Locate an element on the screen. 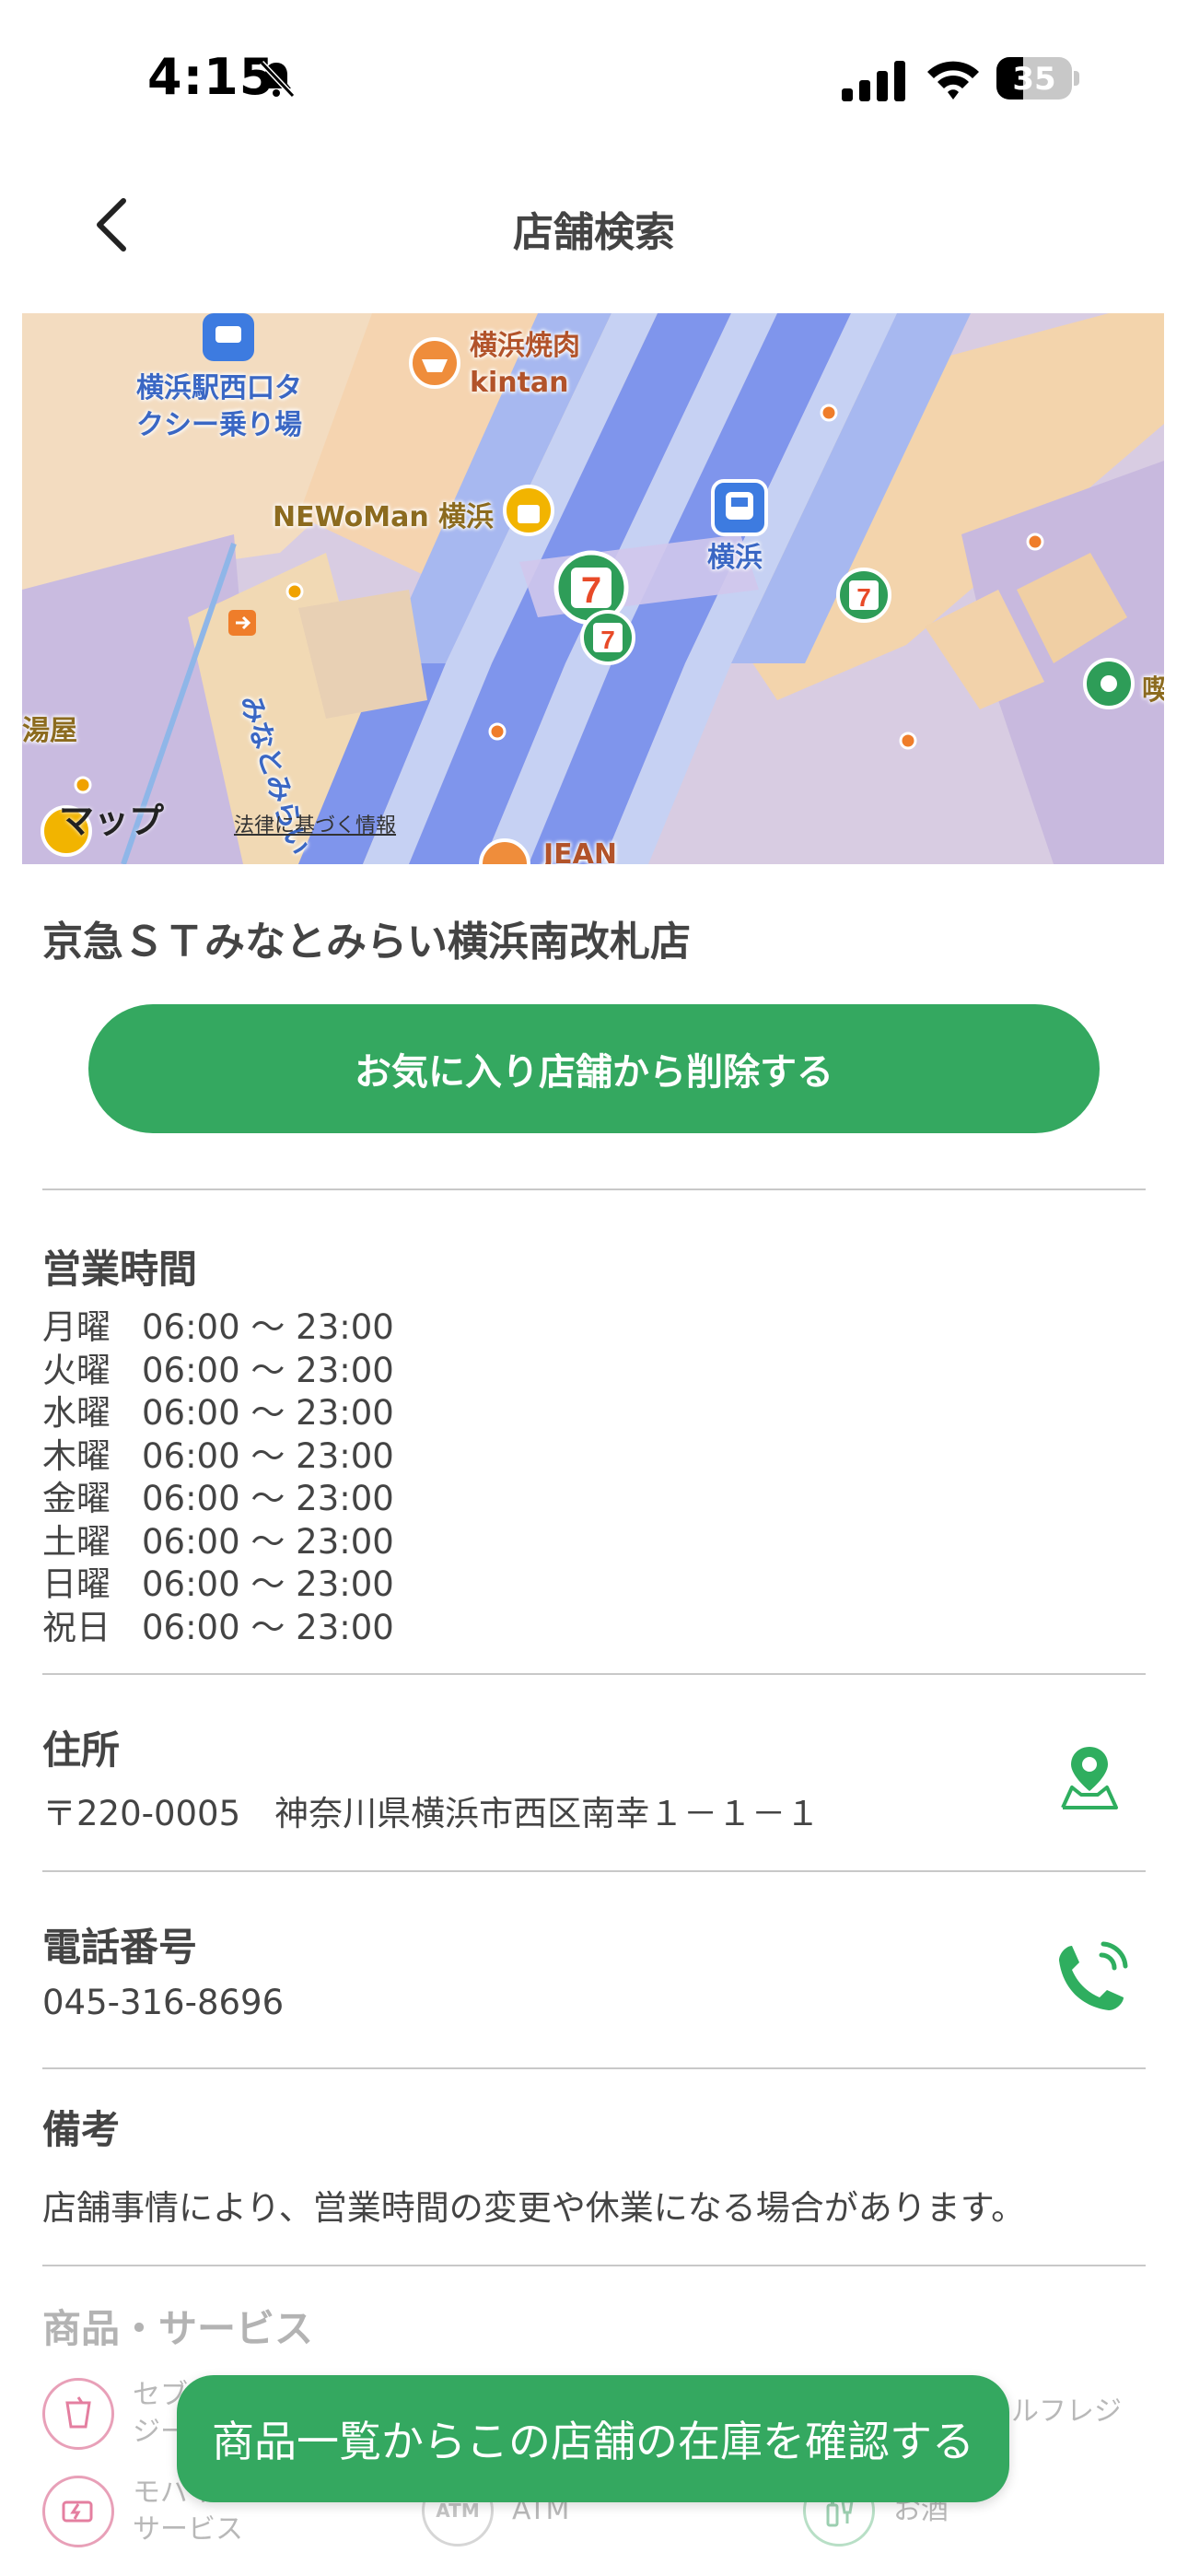 The width and height of the screenshot is (1188, 2576). exit-icon is located at coordinates (242, 623).